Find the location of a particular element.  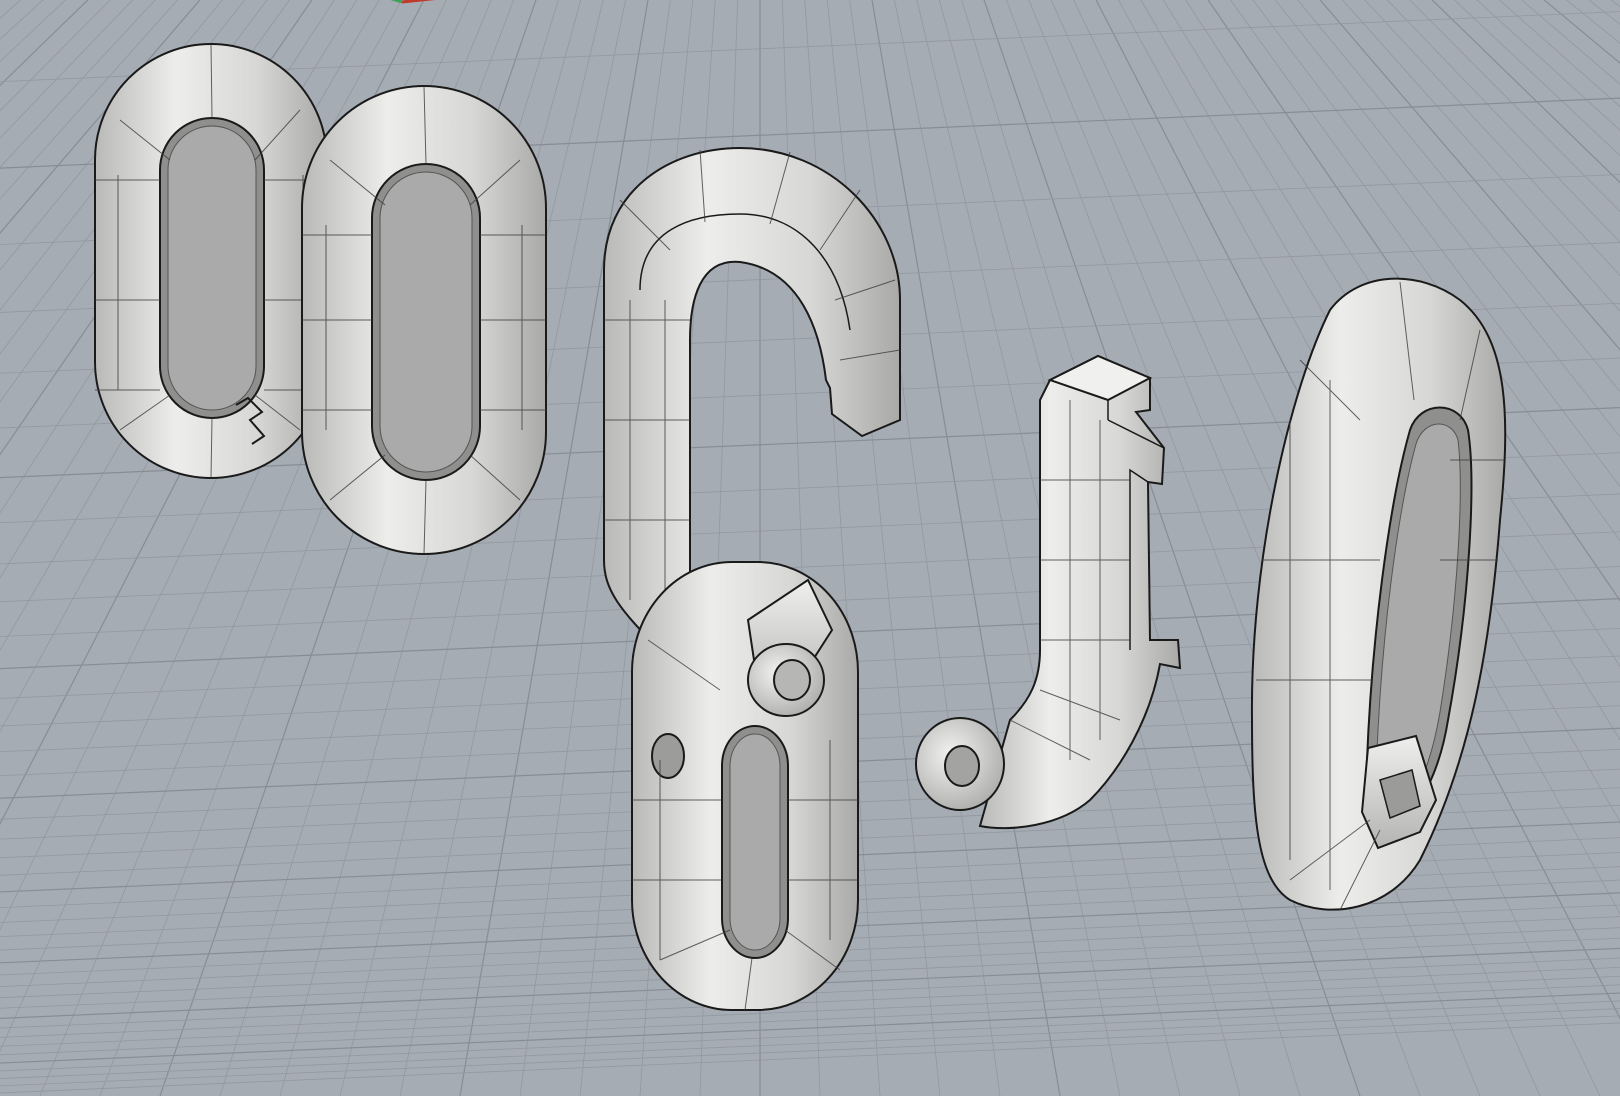

latch-eye is located at coordinates (960, 764).